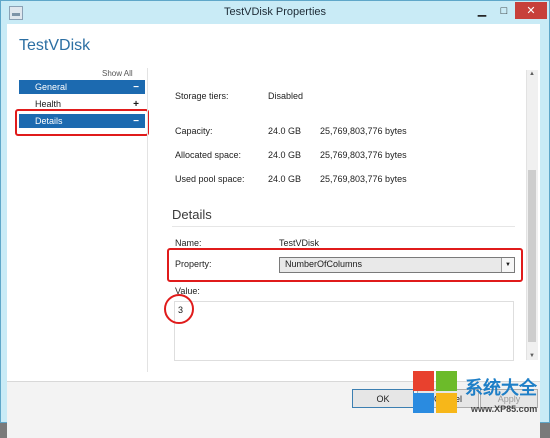 This screenshot has height=438, width=550. I want to click on highlight-value-circle, so click(179, 309).